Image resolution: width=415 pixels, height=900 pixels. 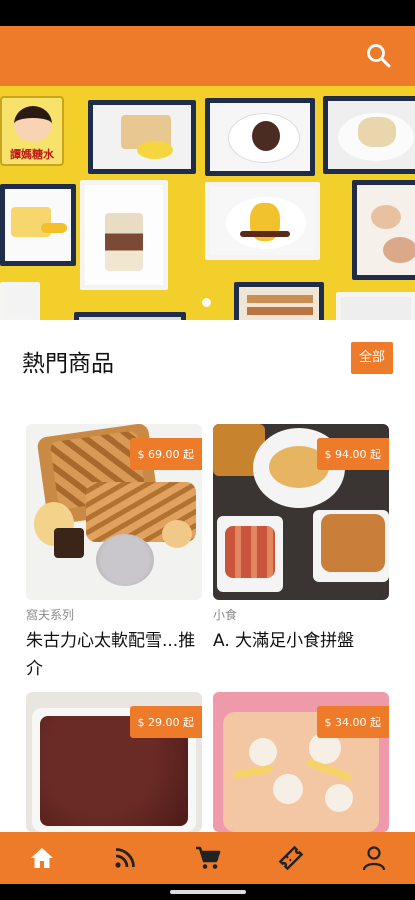 What do you see at coordinates (206, 302) in the screenshot?
I see `carousel-indicator-dot` at bounding box center [206, 302].